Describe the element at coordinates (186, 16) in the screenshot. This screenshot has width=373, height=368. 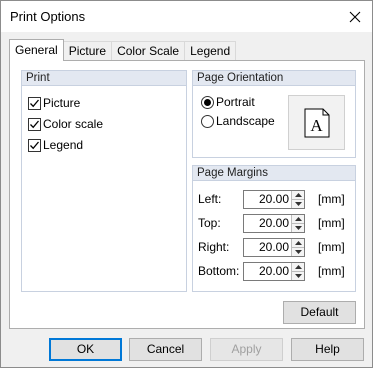
I see `title-bar: Print Options` at that location.